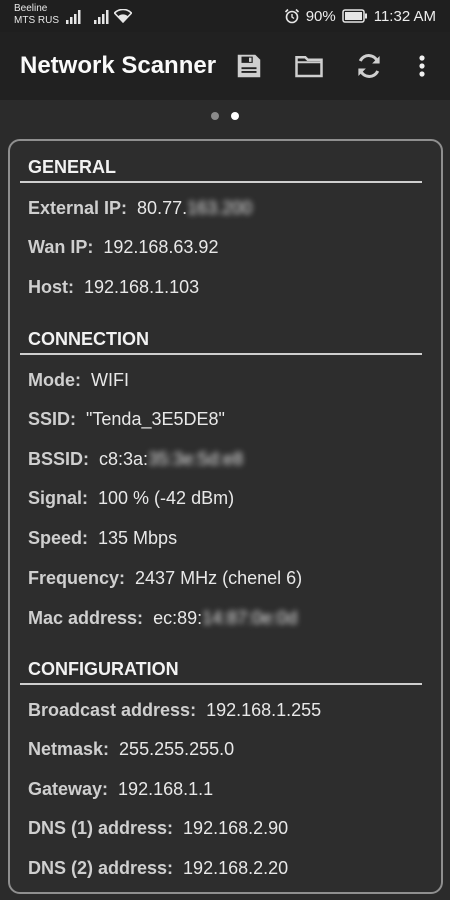  What do you see at coordinates (61, 247) in the screenshot?
I see `wan-ip-label: Wan IP:` at bounding box center [61, 247].